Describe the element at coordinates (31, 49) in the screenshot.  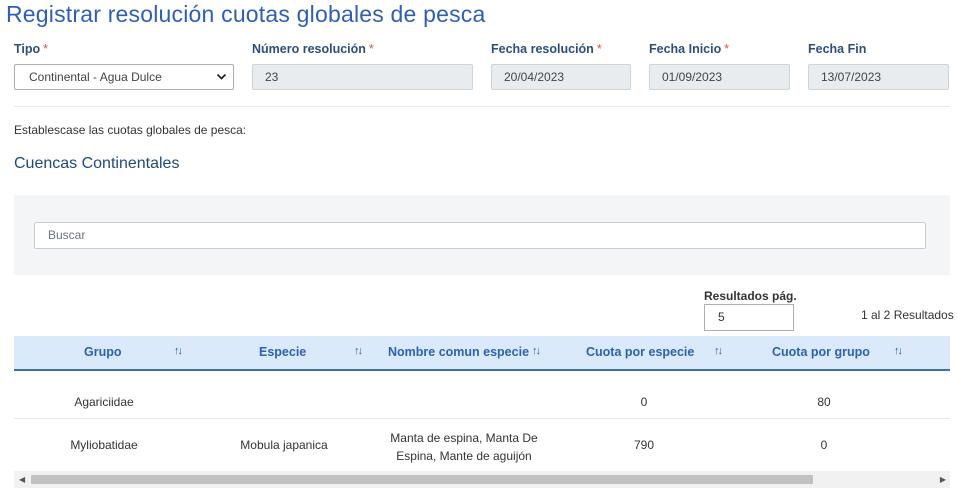
I see `tipo-label: Tipo *` at that location.